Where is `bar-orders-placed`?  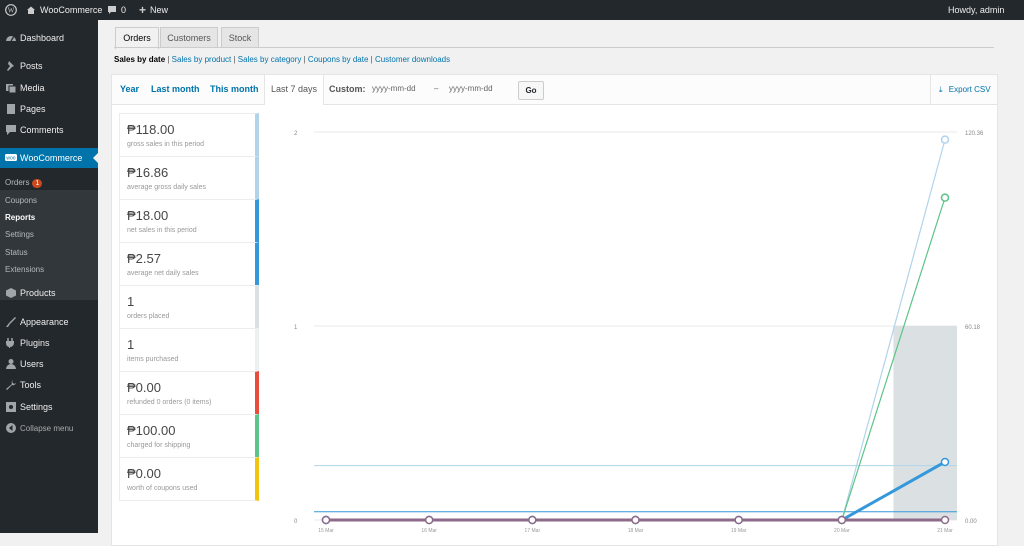 bar-orders-placed is located at coordinates (925, 423).